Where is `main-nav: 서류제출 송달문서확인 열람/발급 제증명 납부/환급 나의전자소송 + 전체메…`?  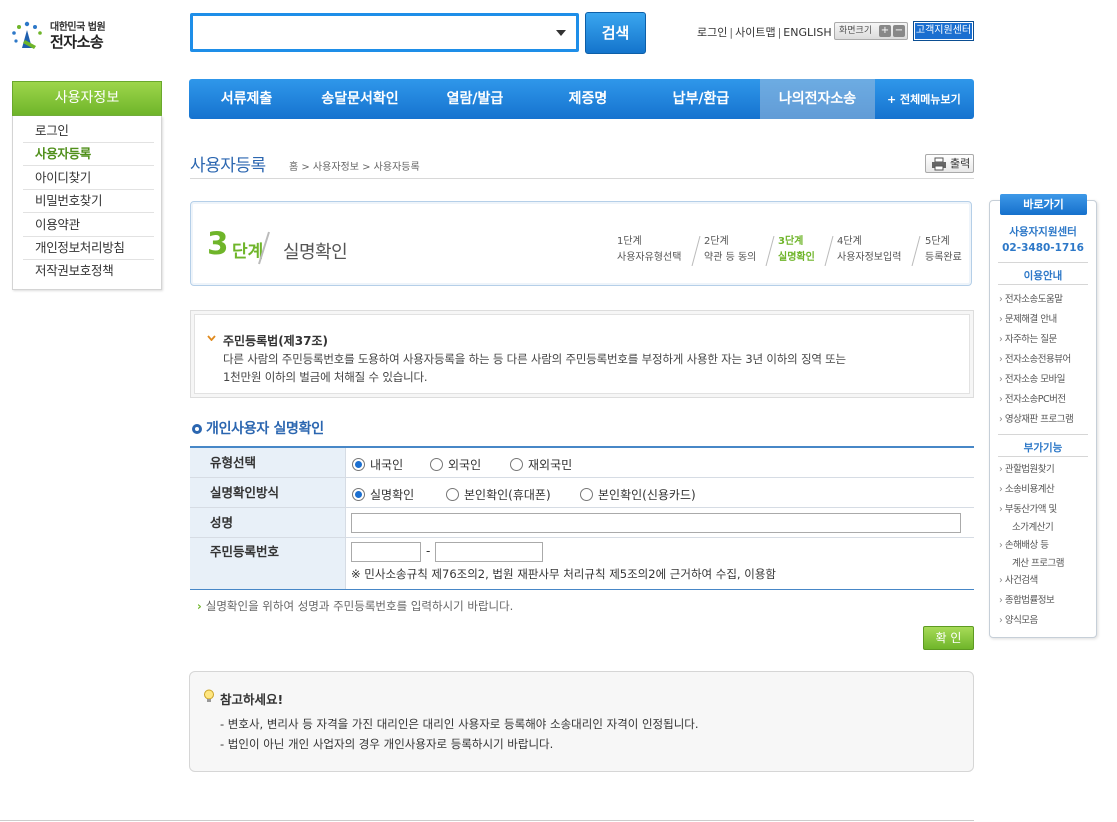
main-nav: 서류제출 송달문서확인 열람/발급 제증명 납부/환급 나의전자소송 + 전체메… is located at coordinates (581, 99).